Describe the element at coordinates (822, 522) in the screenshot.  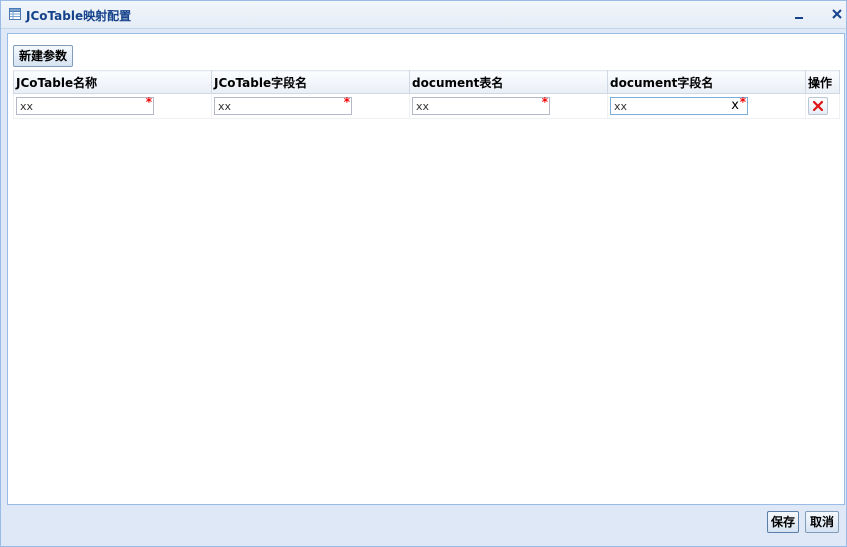
I see `cancel-button: 取消` at that location.